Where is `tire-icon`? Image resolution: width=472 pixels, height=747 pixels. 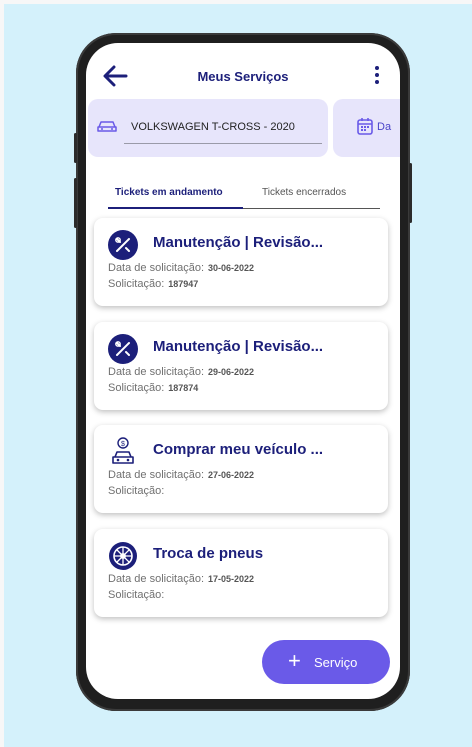 tire-icon is located at coordinates (123, 556).